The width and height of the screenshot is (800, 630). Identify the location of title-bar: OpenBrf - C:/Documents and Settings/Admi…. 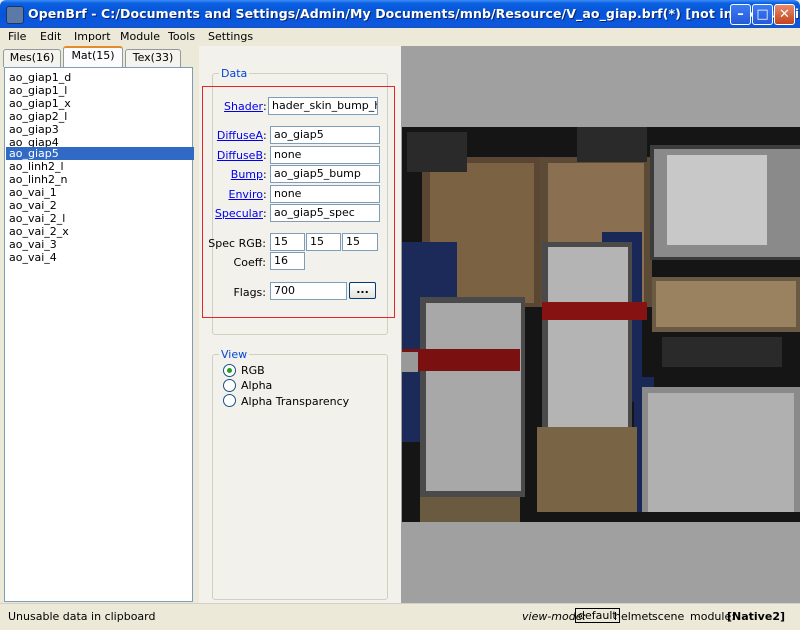
(400, 14).